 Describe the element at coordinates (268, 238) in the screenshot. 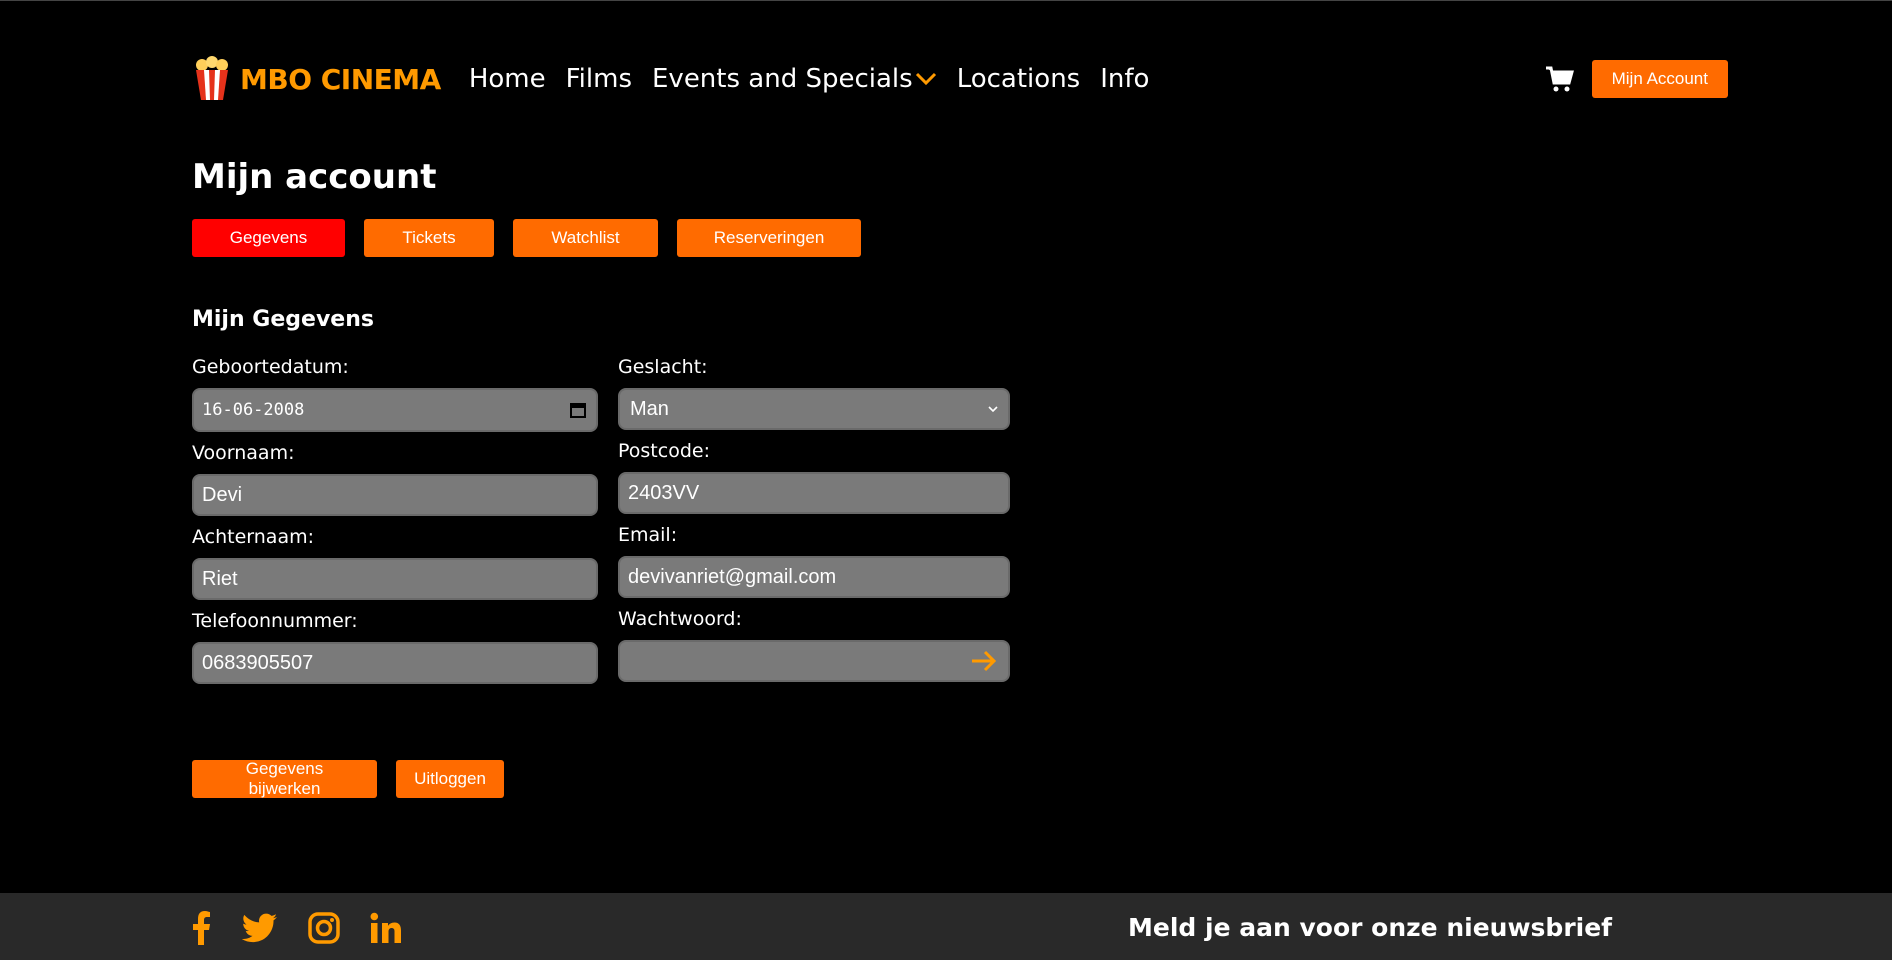

I see `tab-gegevens: Gegevens` at that location.